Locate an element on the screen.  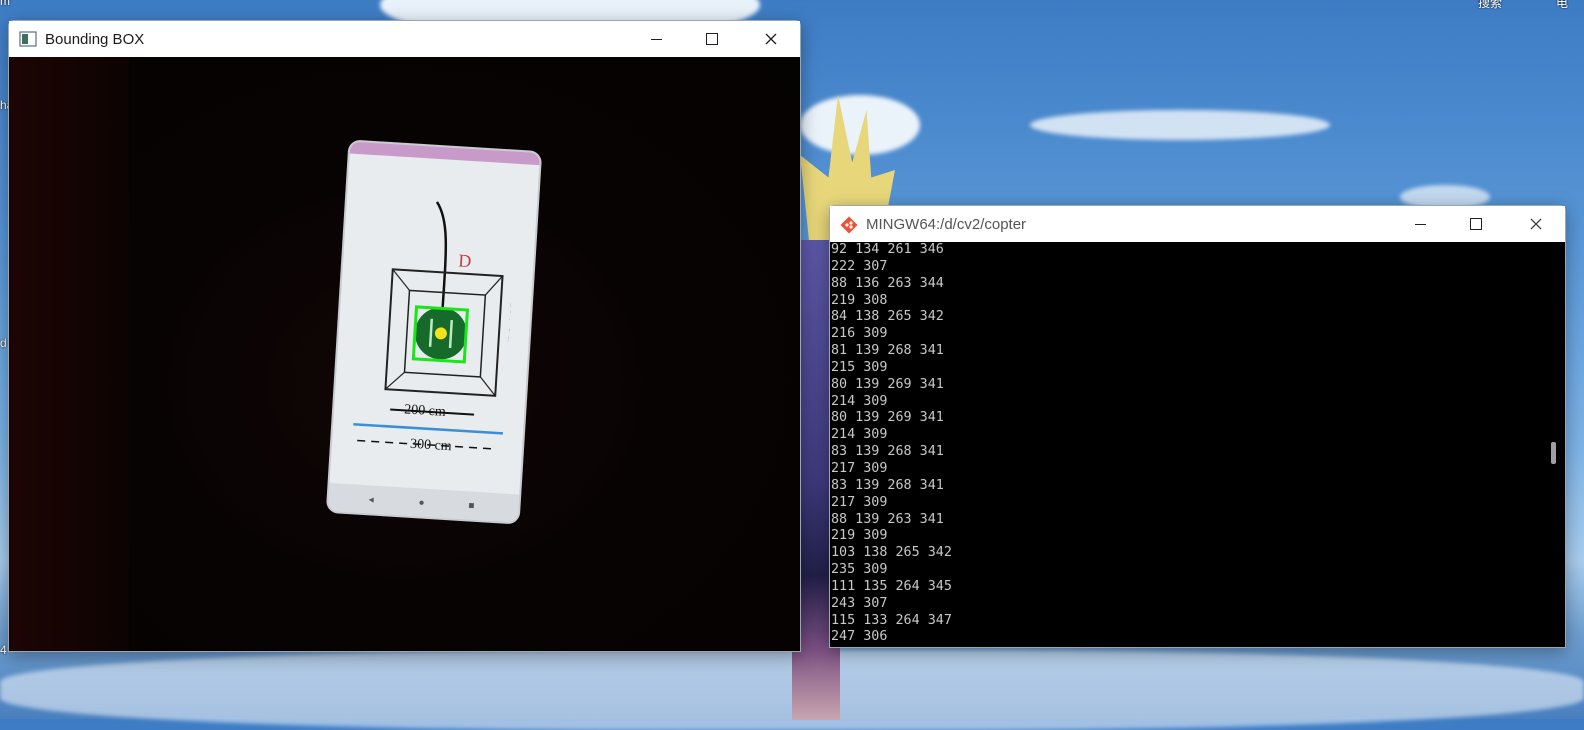
desktop-icon-label: m is located at coordinates (5, 4).